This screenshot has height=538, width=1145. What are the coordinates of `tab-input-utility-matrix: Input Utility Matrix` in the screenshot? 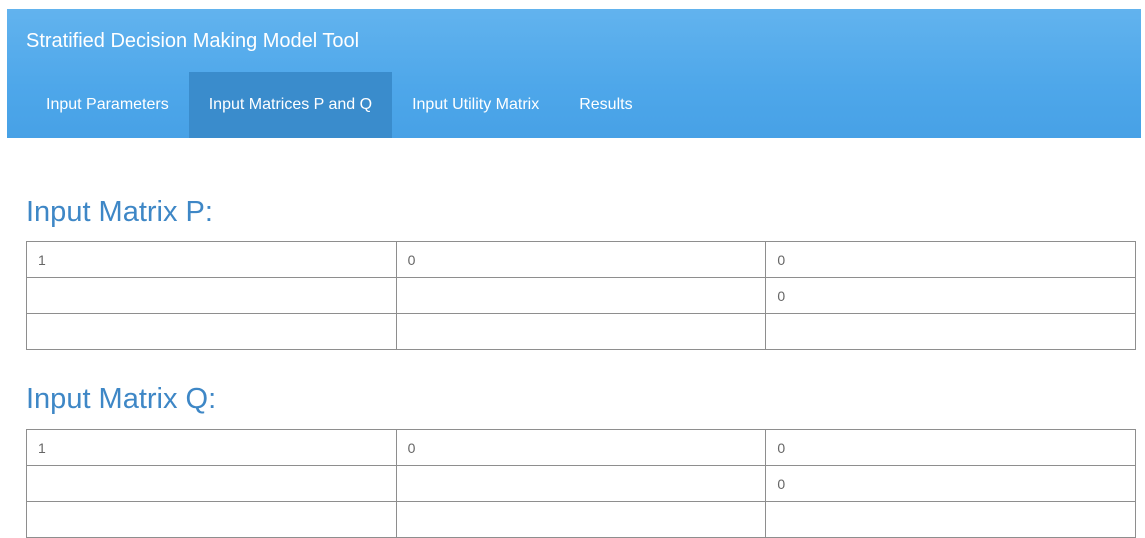 It's located at (475, 105).